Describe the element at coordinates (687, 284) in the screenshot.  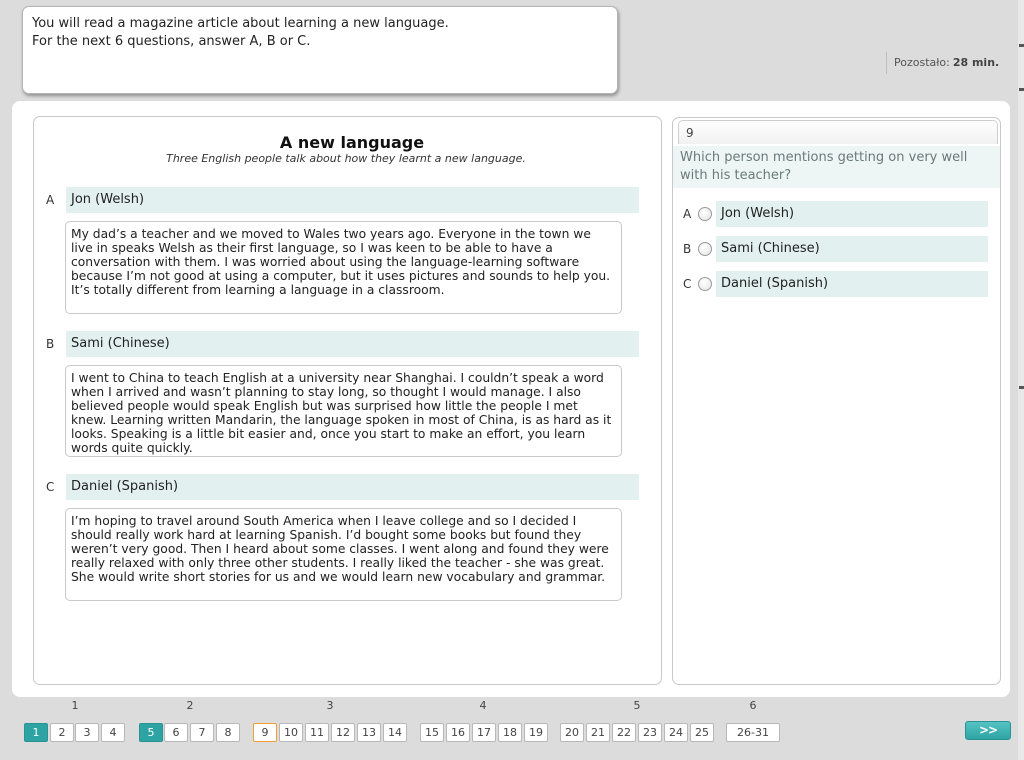
I see `option-c-letter: C` at that location.